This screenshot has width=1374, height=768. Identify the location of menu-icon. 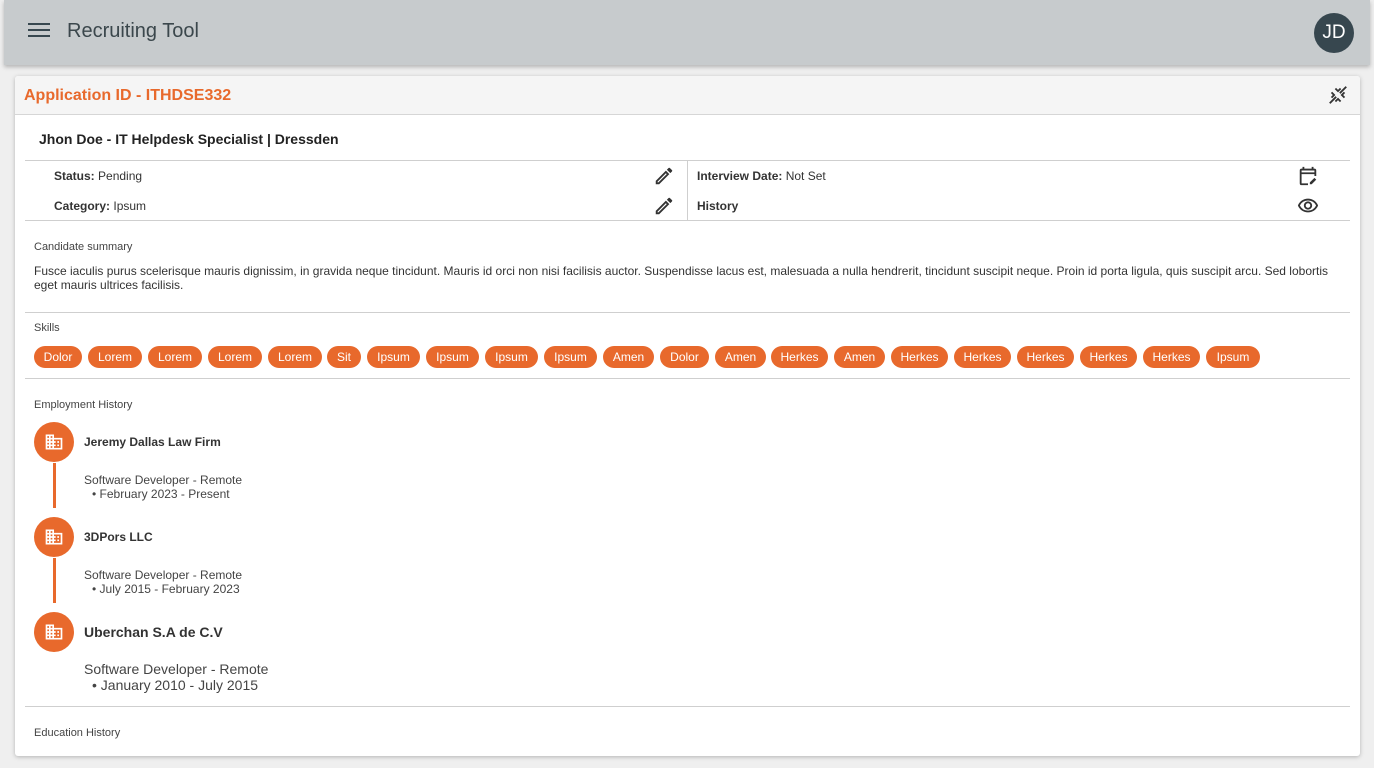
(39, 32).